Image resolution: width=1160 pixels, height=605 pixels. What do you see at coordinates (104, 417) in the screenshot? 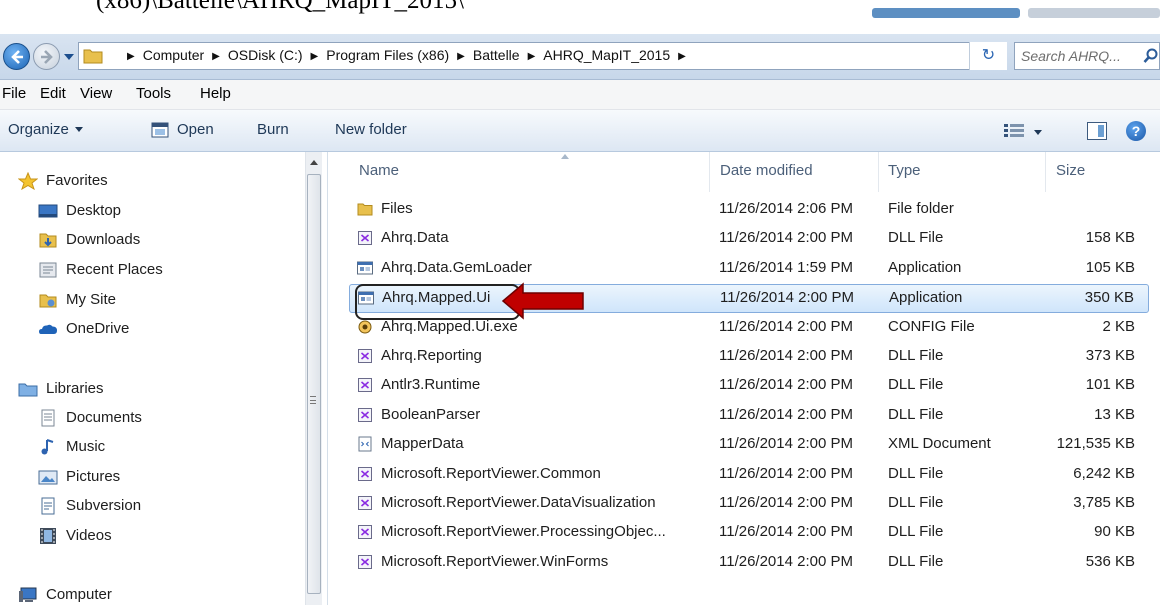
I see `nav-documents-label: Documents` at bounding box center [104, 417].